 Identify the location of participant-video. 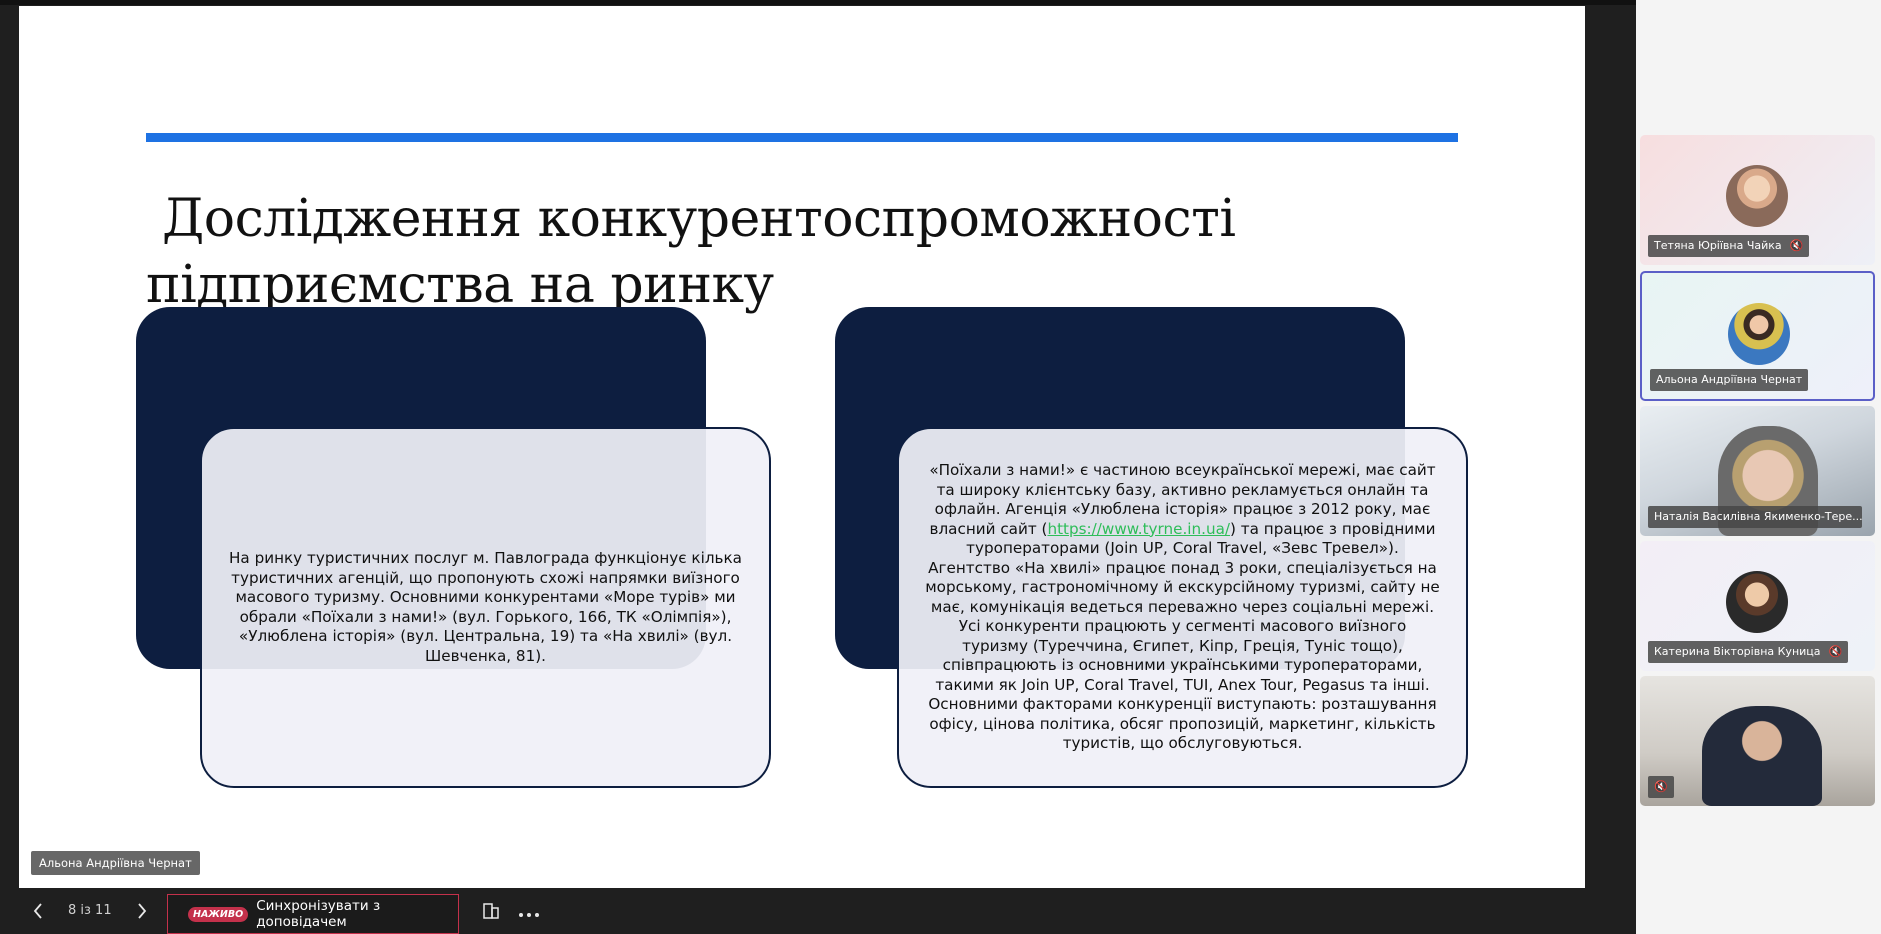
(1762, 756).